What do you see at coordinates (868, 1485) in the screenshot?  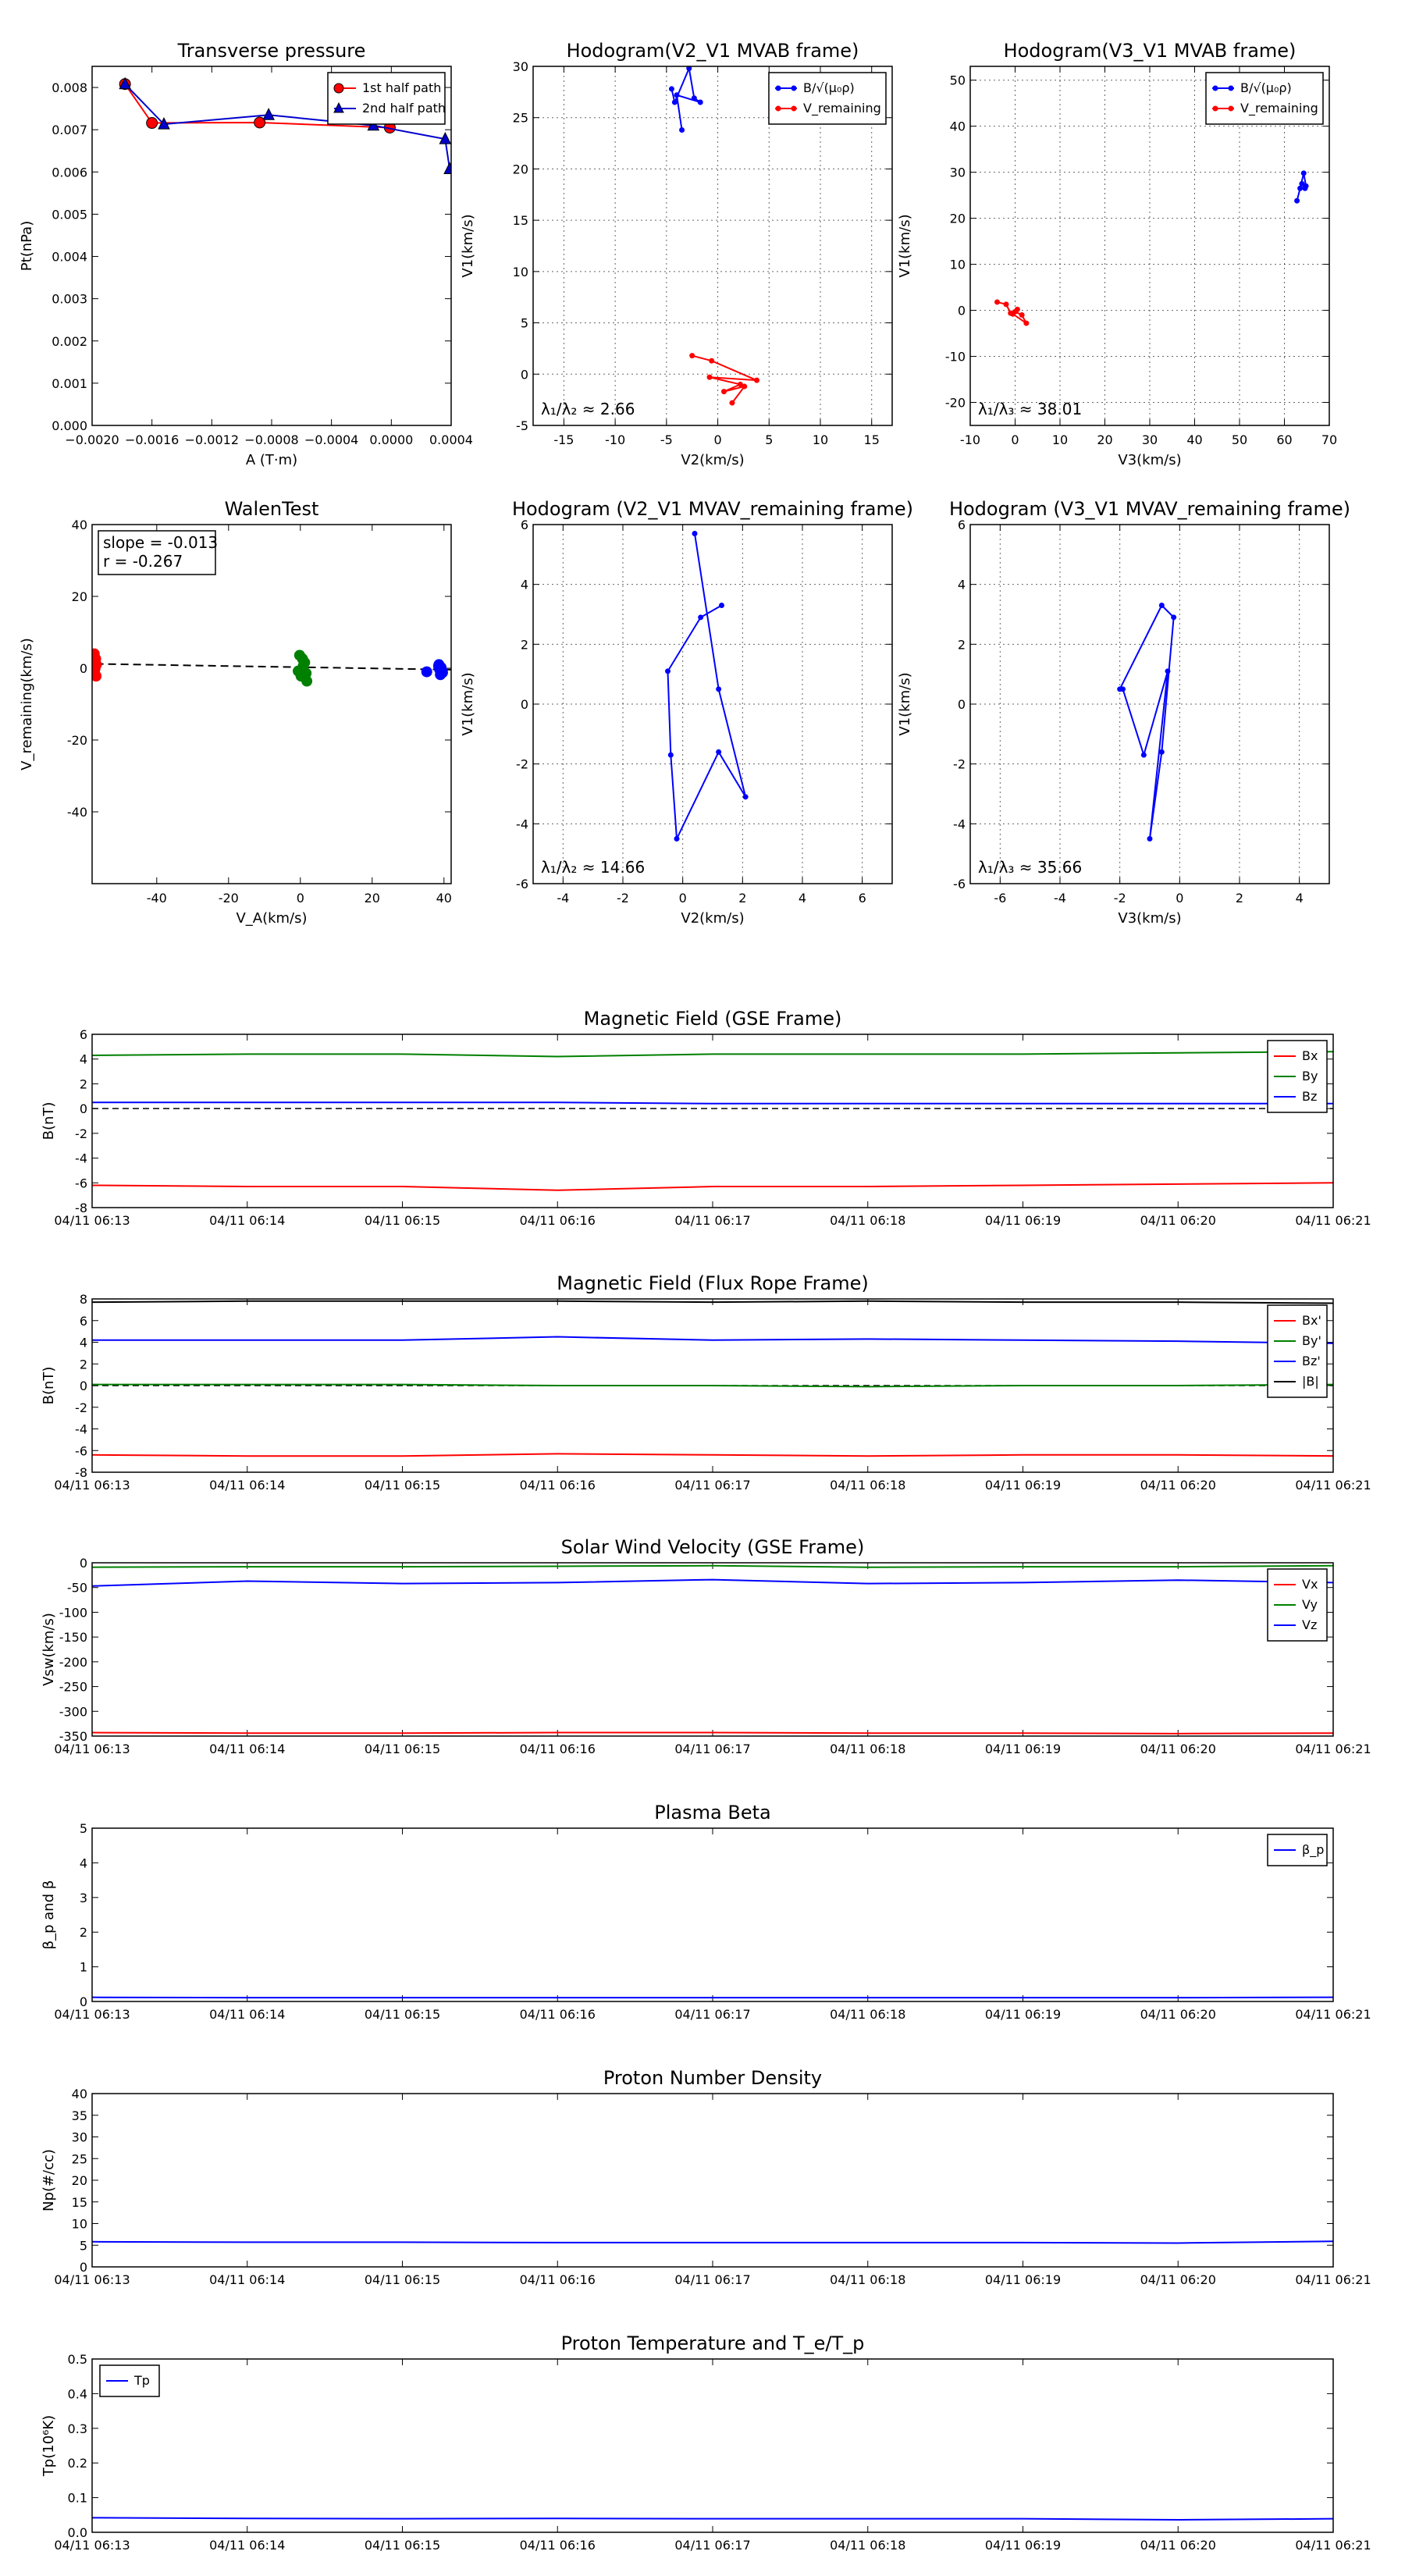 I see `x-tick-label: 04/11 06:18` at bounding box center [868, 1485].